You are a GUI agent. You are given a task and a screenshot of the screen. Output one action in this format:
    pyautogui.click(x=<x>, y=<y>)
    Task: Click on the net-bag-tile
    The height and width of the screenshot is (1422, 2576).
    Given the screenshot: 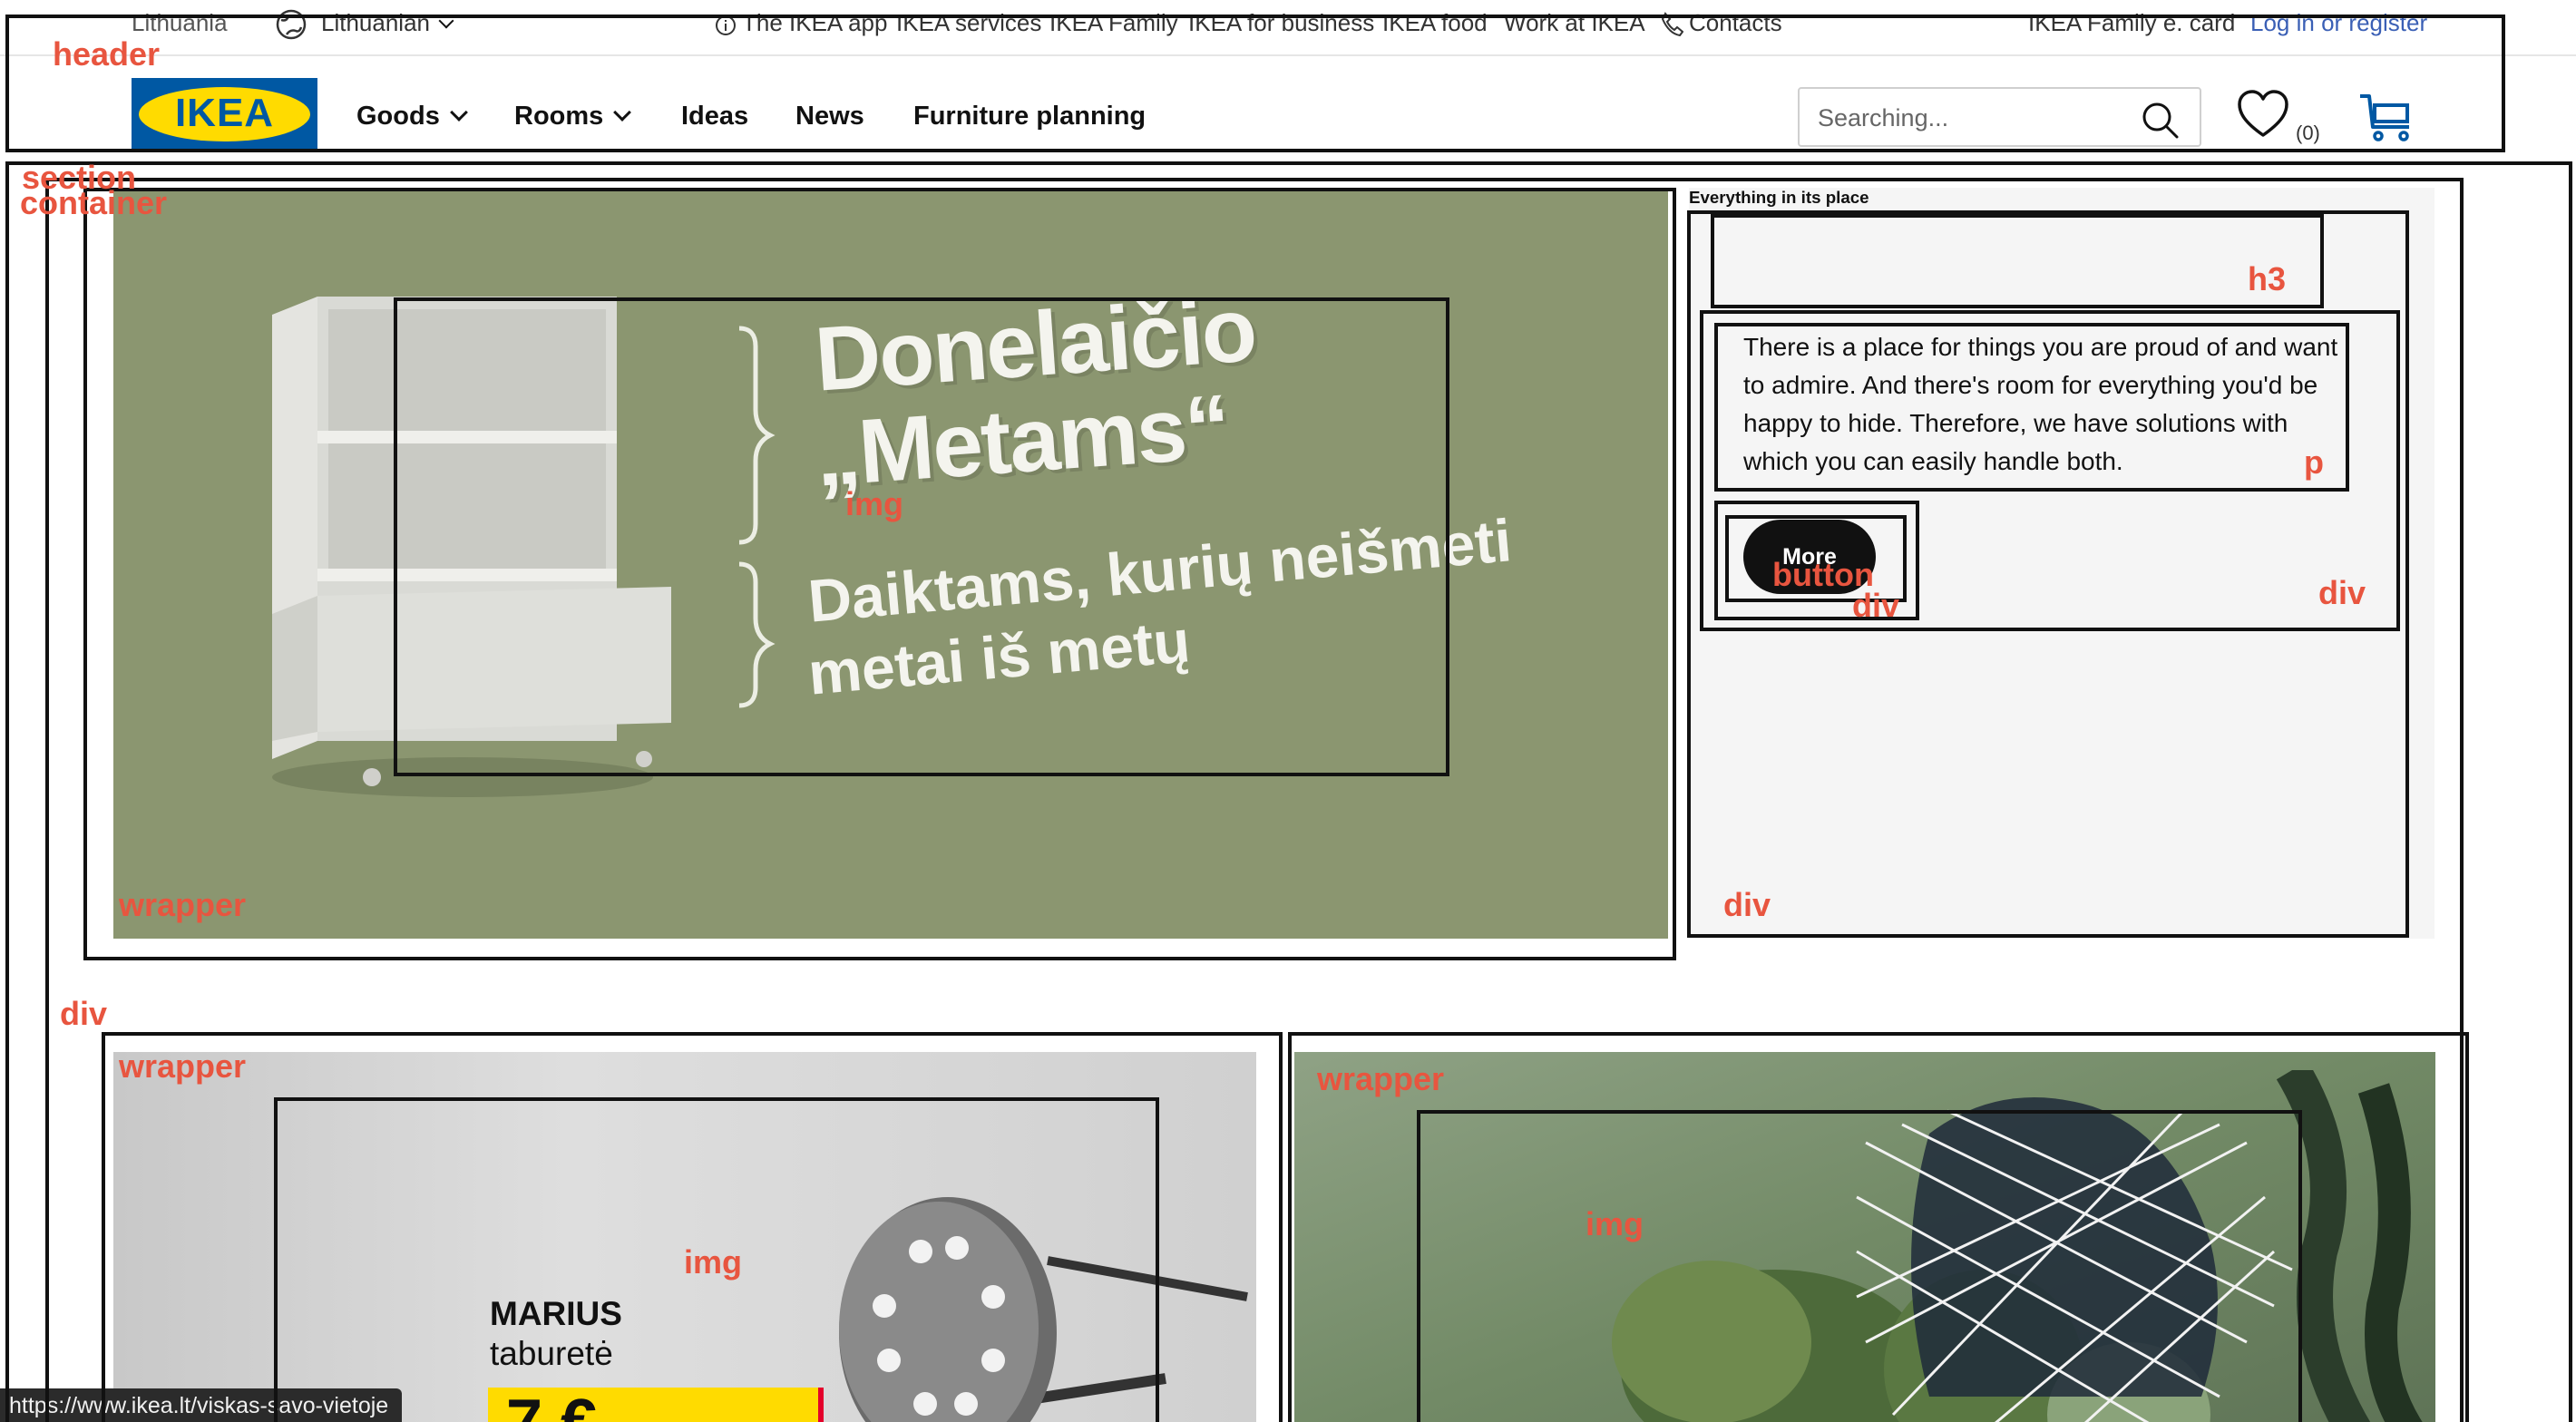 What is the action you would take?
    pyautogui.click(x=1864, y=1237)
    